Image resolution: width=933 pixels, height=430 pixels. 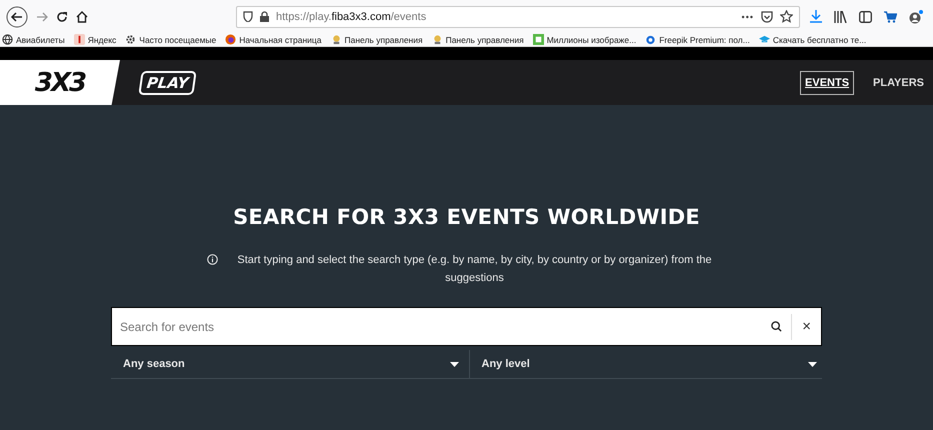 I want to click on url-text: https://play.fiba3x3.com/events, so click(x=352, y=16).